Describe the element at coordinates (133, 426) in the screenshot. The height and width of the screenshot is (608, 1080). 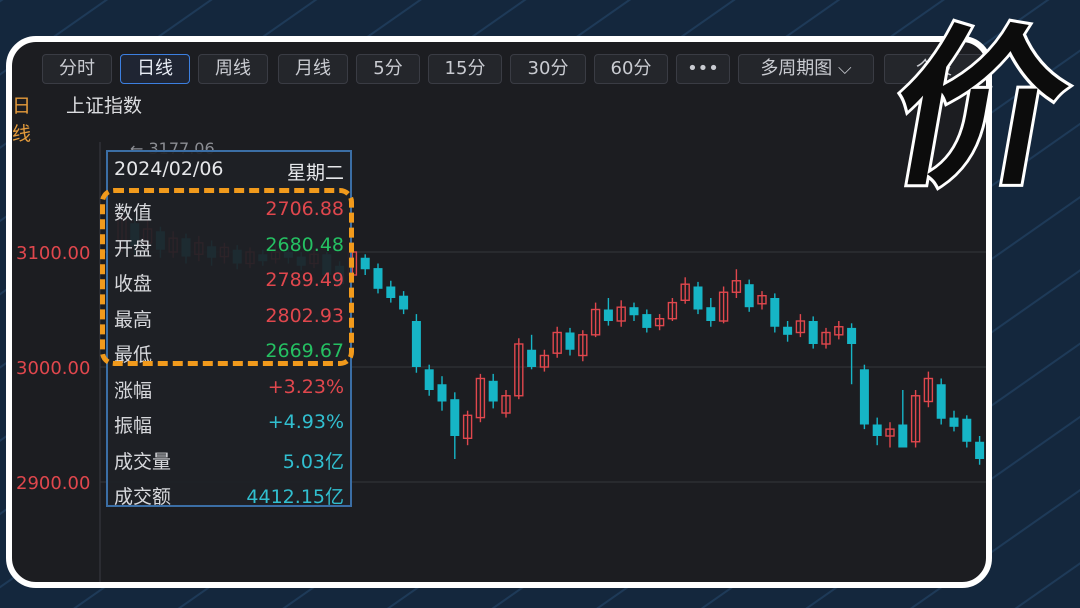
I see `tooltip-row-label: 振幅` at that location.